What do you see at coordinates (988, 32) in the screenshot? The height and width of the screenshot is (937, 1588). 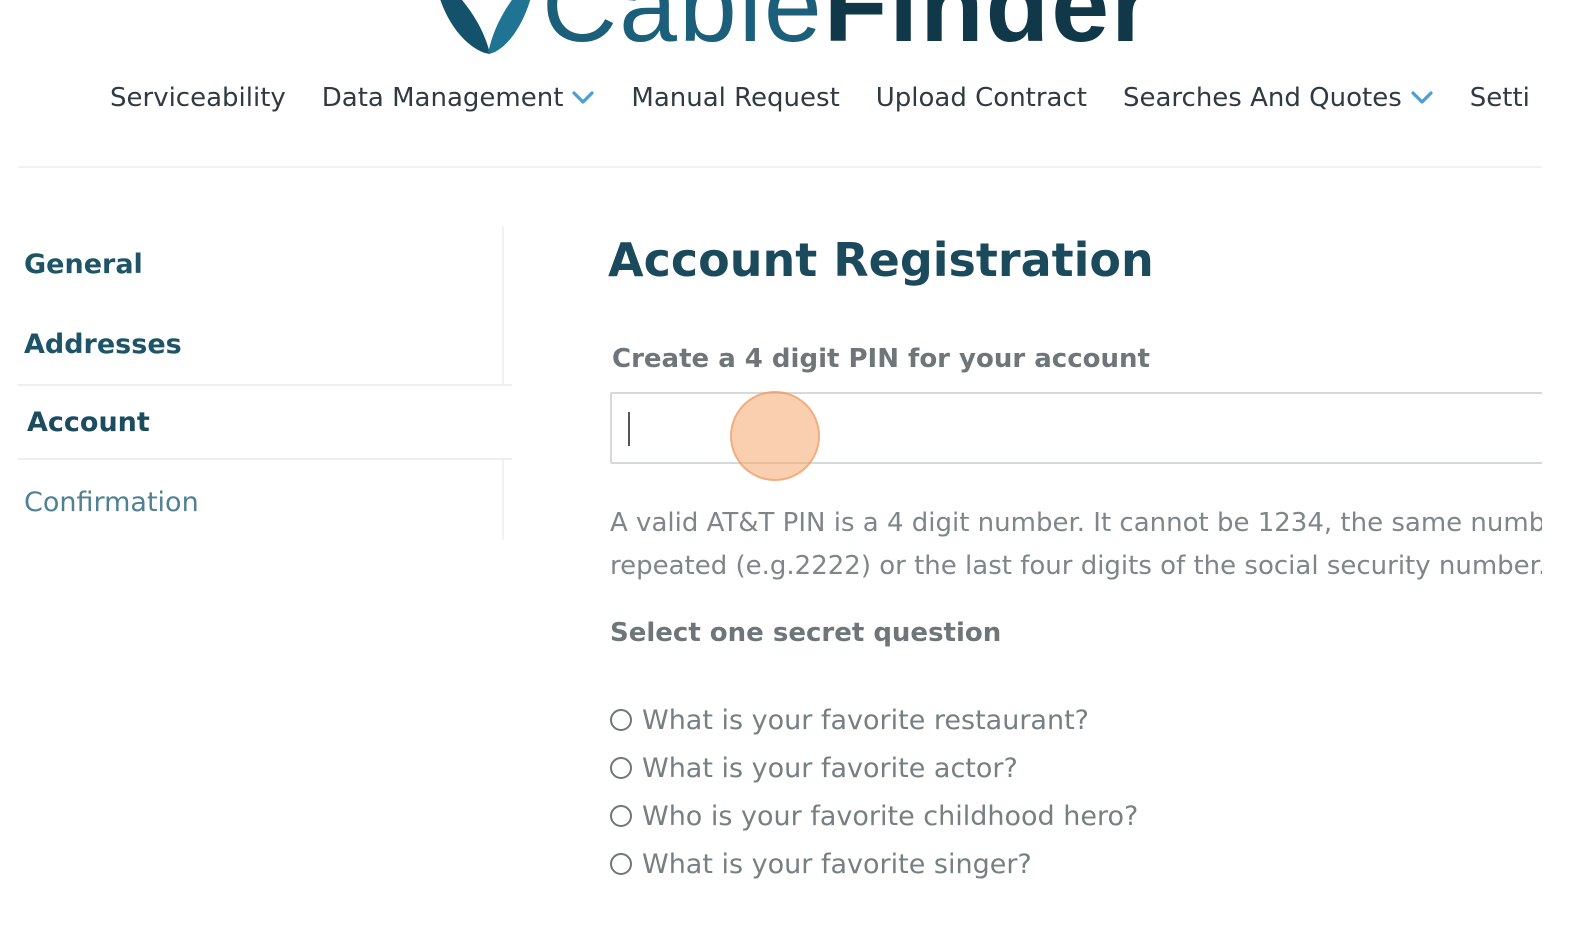 I see `logo-finder-text: Finder` at bounding box center [988, 32].